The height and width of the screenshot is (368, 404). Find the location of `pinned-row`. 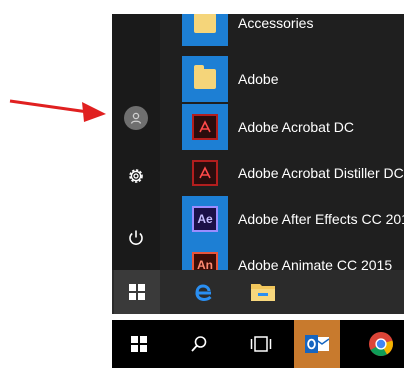

pinned-row is located at coordinates (258, 292).